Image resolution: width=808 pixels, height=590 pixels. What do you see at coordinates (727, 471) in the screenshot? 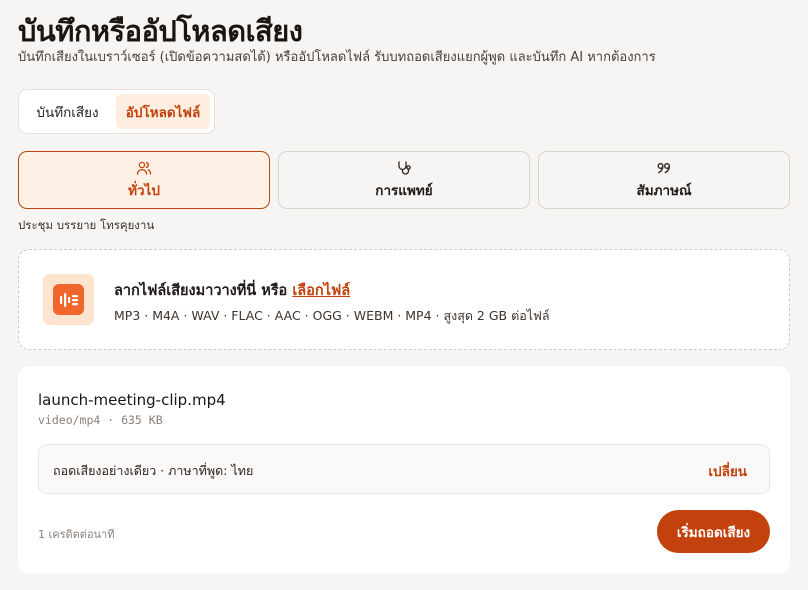
I see `change-options-button: เปลี่ยน` at bounding box center [727, 471].